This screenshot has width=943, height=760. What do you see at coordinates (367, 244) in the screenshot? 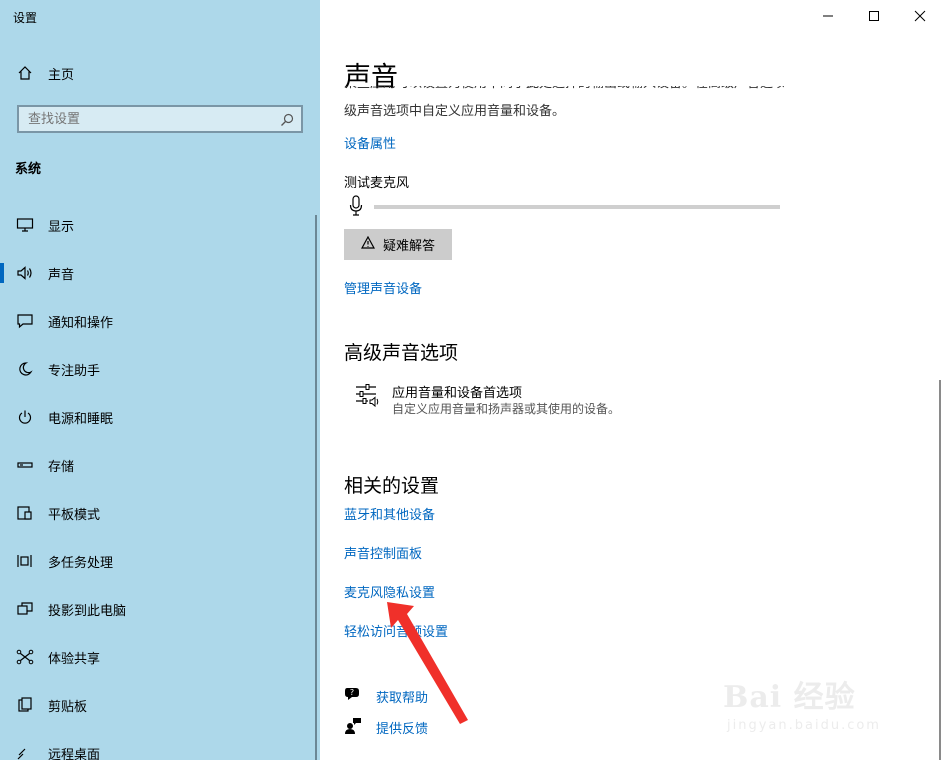
I see `warning-icon` at bounding box center [367, 244].